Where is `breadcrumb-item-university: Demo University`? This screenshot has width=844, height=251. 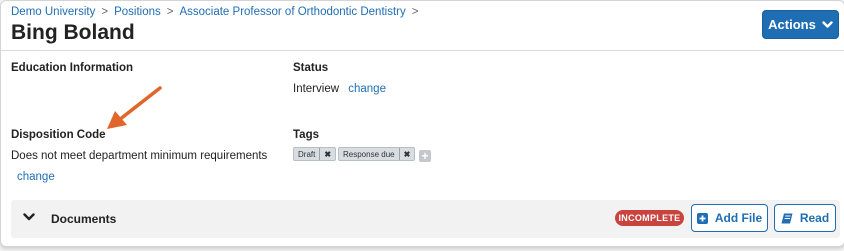
breadcrumb-item-university: Demo University is located at coordinates (53, 12).